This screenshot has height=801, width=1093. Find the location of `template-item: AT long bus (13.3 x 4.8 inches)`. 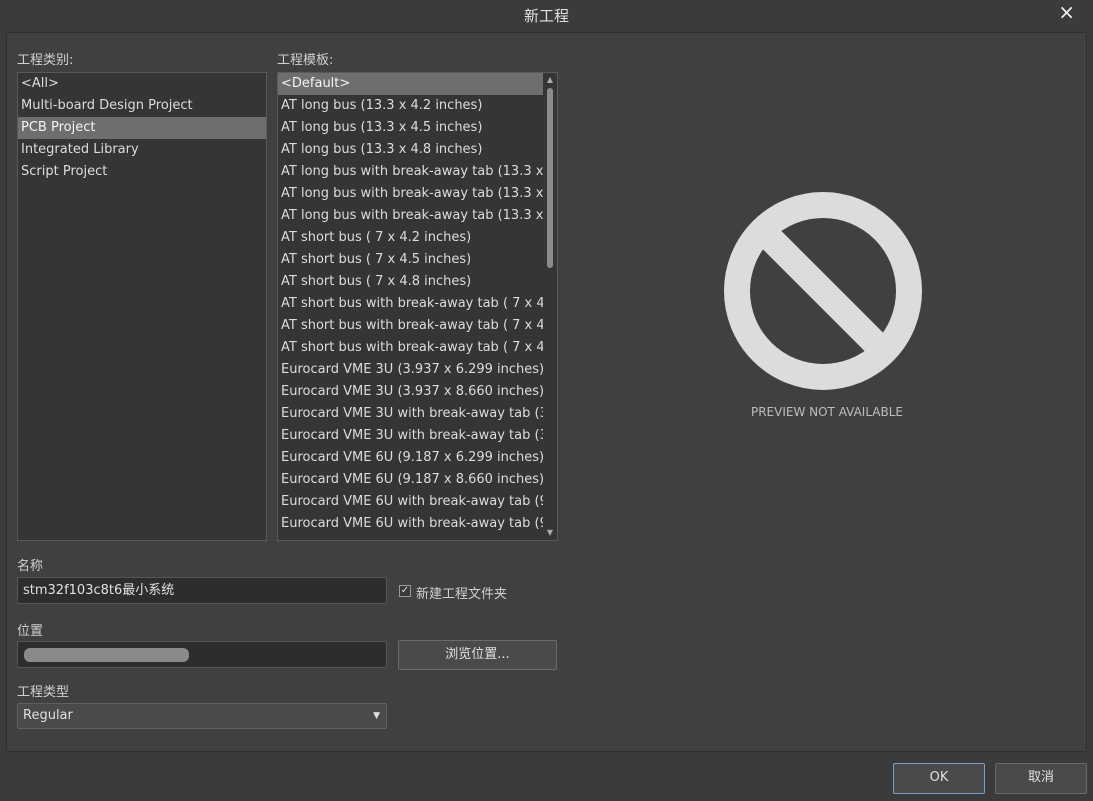

template-item: AT long bus (13.3 x 4.8 inches) is located at coordinates (410, 150).